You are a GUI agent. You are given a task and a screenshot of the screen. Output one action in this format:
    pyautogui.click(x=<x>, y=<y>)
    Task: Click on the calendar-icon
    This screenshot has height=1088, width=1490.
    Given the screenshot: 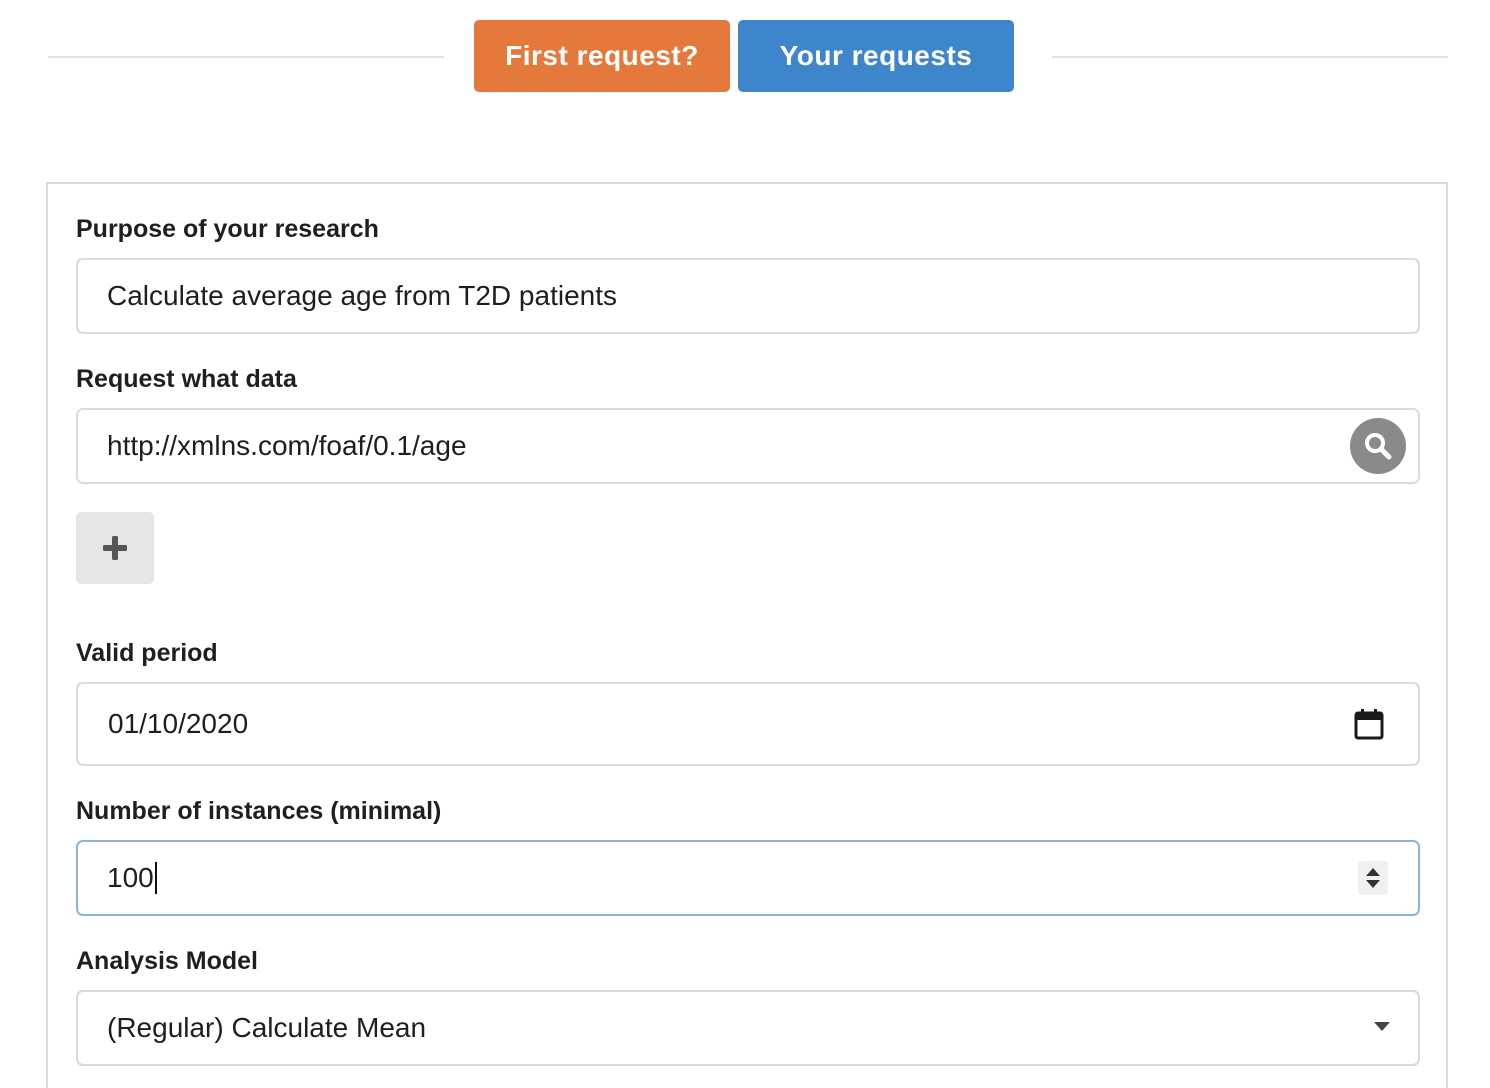 What is the action you would take?
    pyautogui.click(x=1369, y=724)
    